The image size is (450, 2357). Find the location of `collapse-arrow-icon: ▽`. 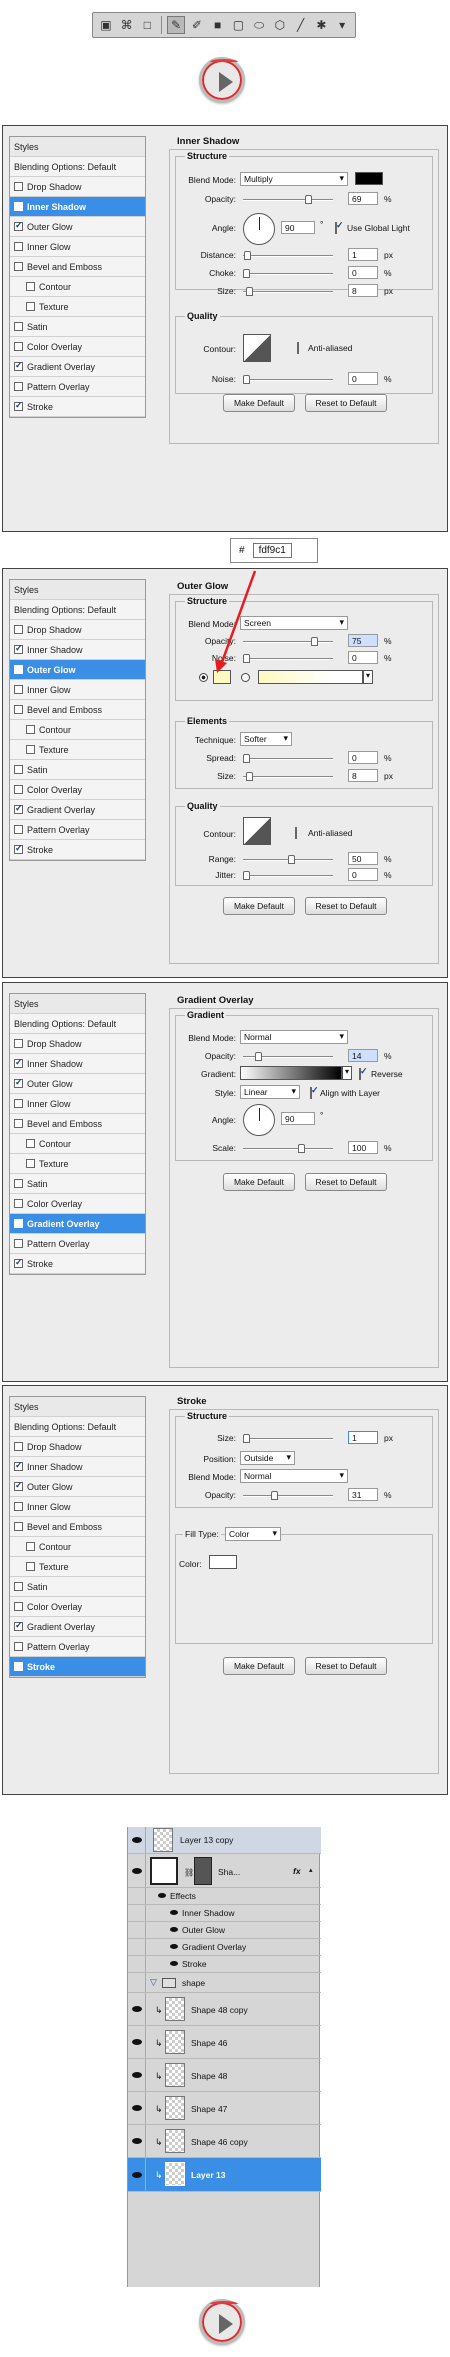

collapse-arrow-icon: ▽ is located at coordinates (153, 1982).